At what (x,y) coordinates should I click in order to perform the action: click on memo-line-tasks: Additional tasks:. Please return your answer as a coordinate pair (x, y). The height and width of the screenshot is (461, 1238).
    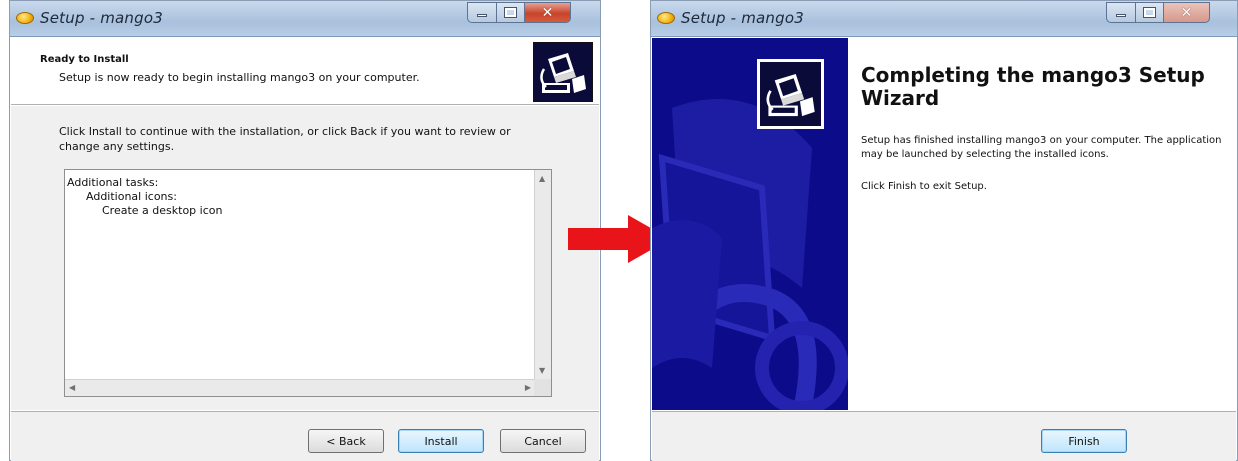
    Looking at the image, I should click on (113, 182).